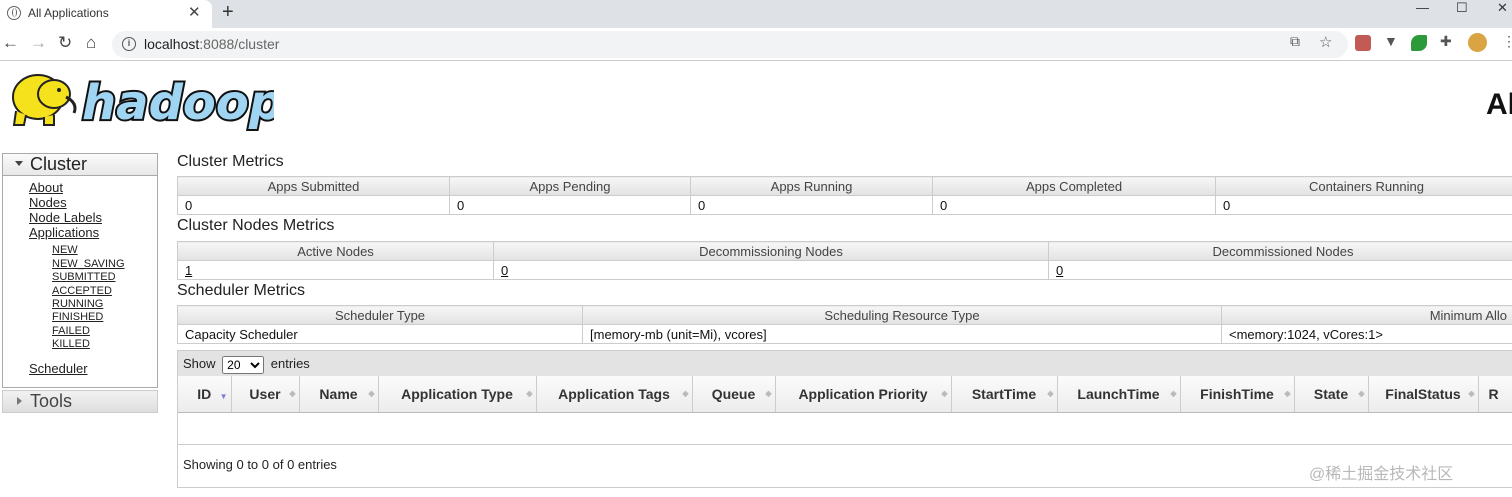 Image resolution: width=1512 pixels, height=497 pixels. I want to click on hadoop-logo: hadoop hadoop, so click(143, 103).